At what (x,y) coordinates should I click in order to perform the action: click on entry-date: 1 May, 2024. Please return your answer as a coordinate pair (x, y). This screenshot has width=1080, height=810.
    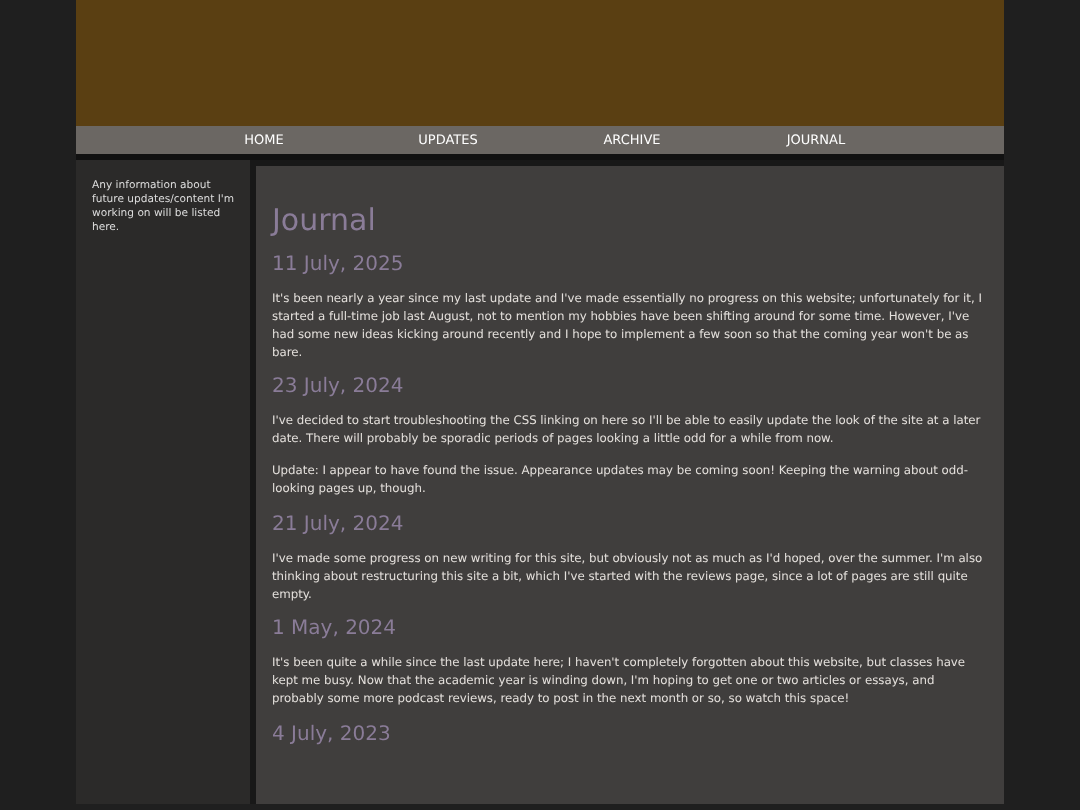
    Looking at the image, I should click on (335, 630).